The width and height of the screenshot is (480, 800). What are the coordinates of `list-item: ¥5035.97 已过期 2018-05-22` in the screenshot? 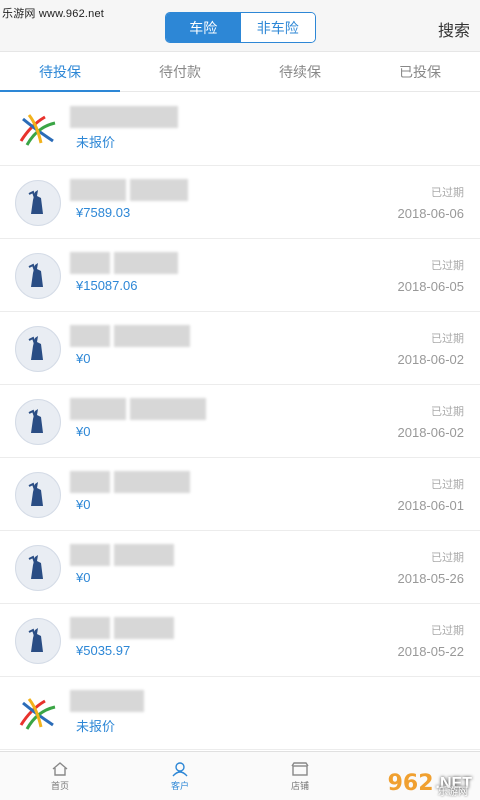 It's located at (240, 640).